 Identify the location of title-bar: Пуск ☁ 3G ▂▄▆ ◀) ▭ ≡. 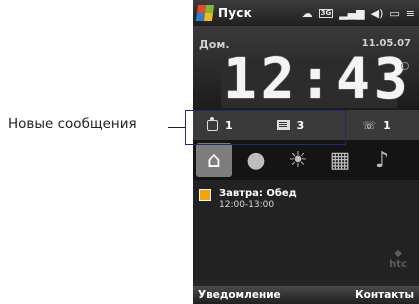
(306, 13).